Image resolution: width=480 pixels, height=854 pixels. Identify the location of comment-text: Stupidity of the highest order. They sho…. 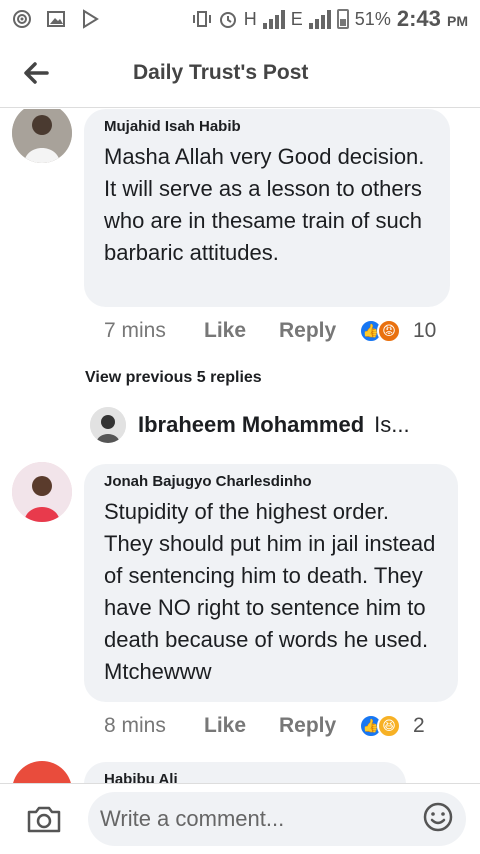
(270, 591).